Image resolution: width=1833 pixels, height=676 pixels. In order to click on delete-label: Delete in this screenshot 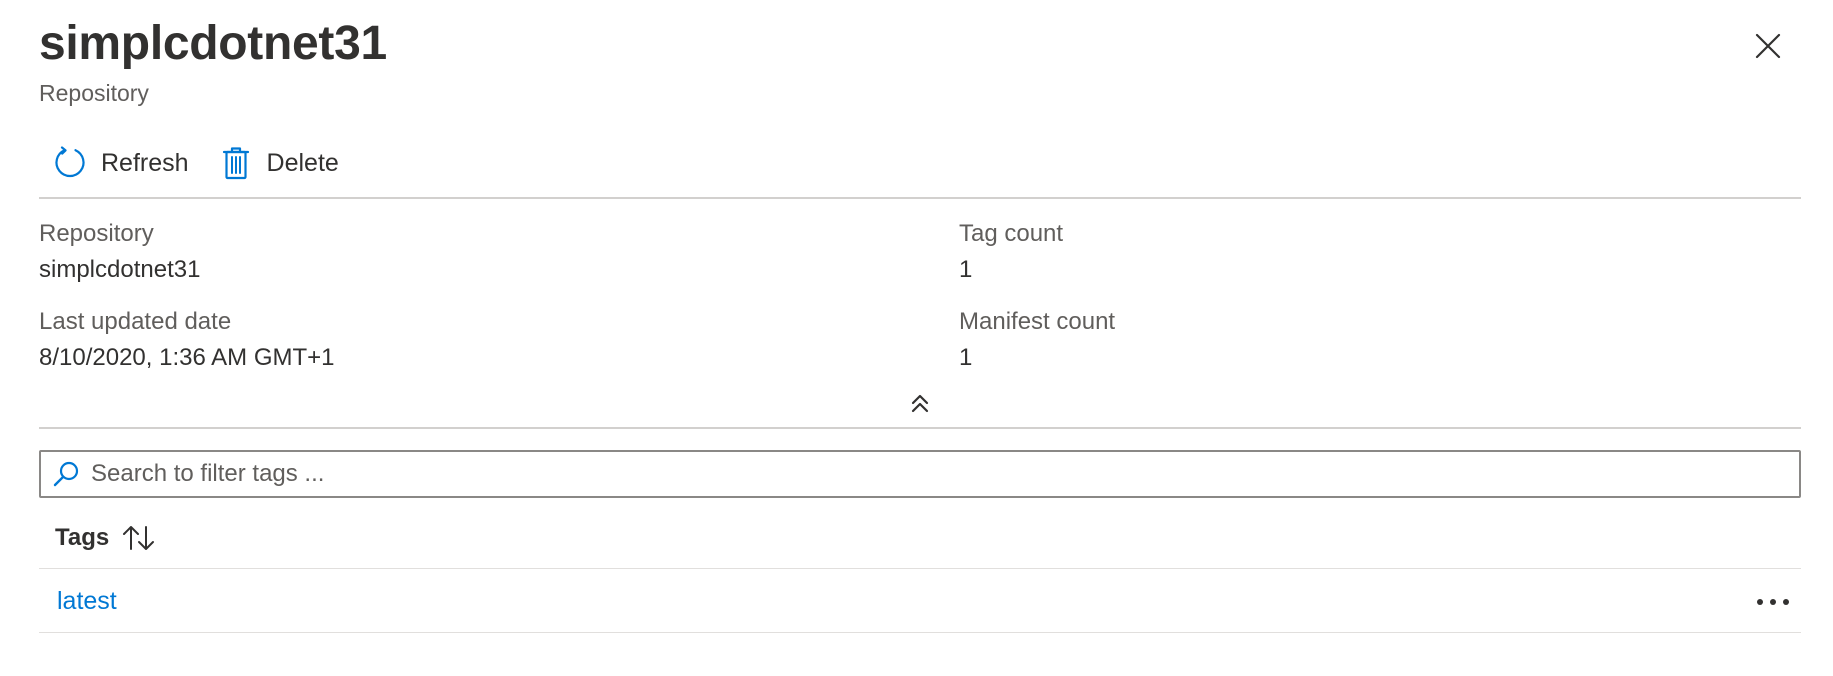, I will do `click(302, 162)`.